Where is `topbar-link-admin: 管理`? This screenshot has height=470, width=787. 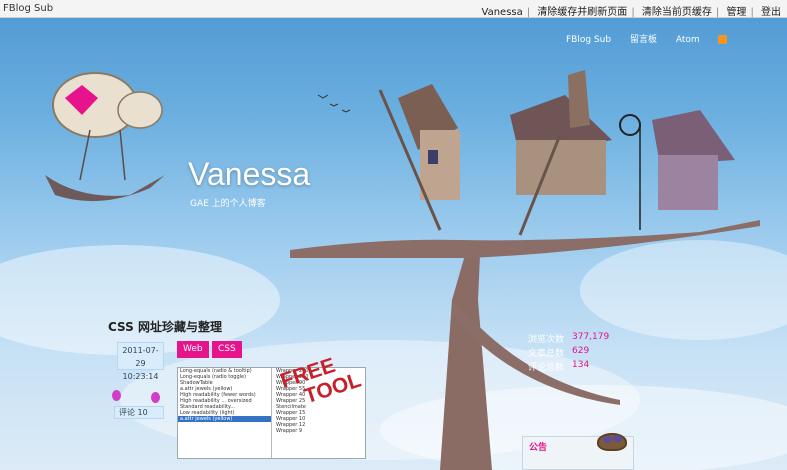
topbar-link-admin: 管理 is located at coordinates (736, 12).